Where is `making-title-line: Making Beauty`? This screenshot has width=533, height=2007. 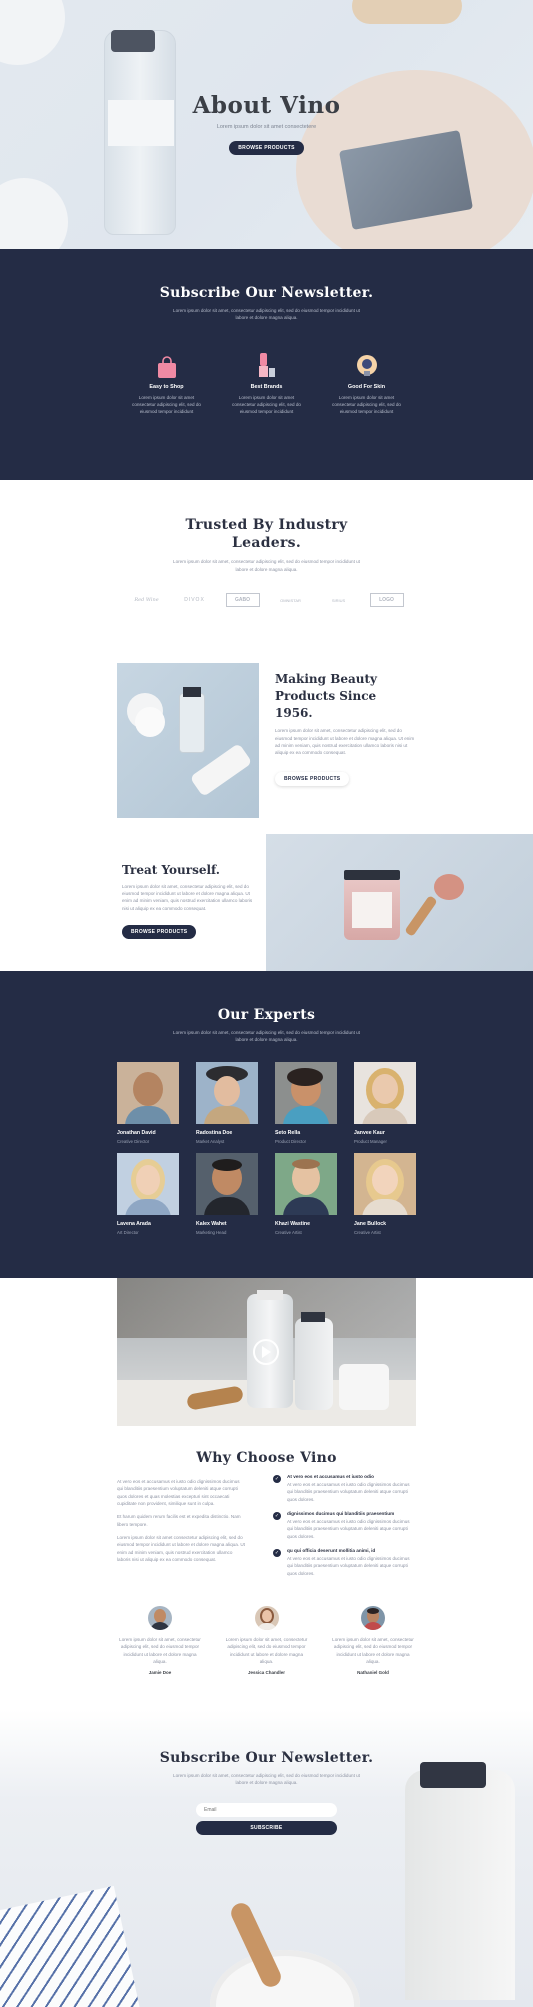
making-title-line: Making Beauty is located at coordinates (326, 679).